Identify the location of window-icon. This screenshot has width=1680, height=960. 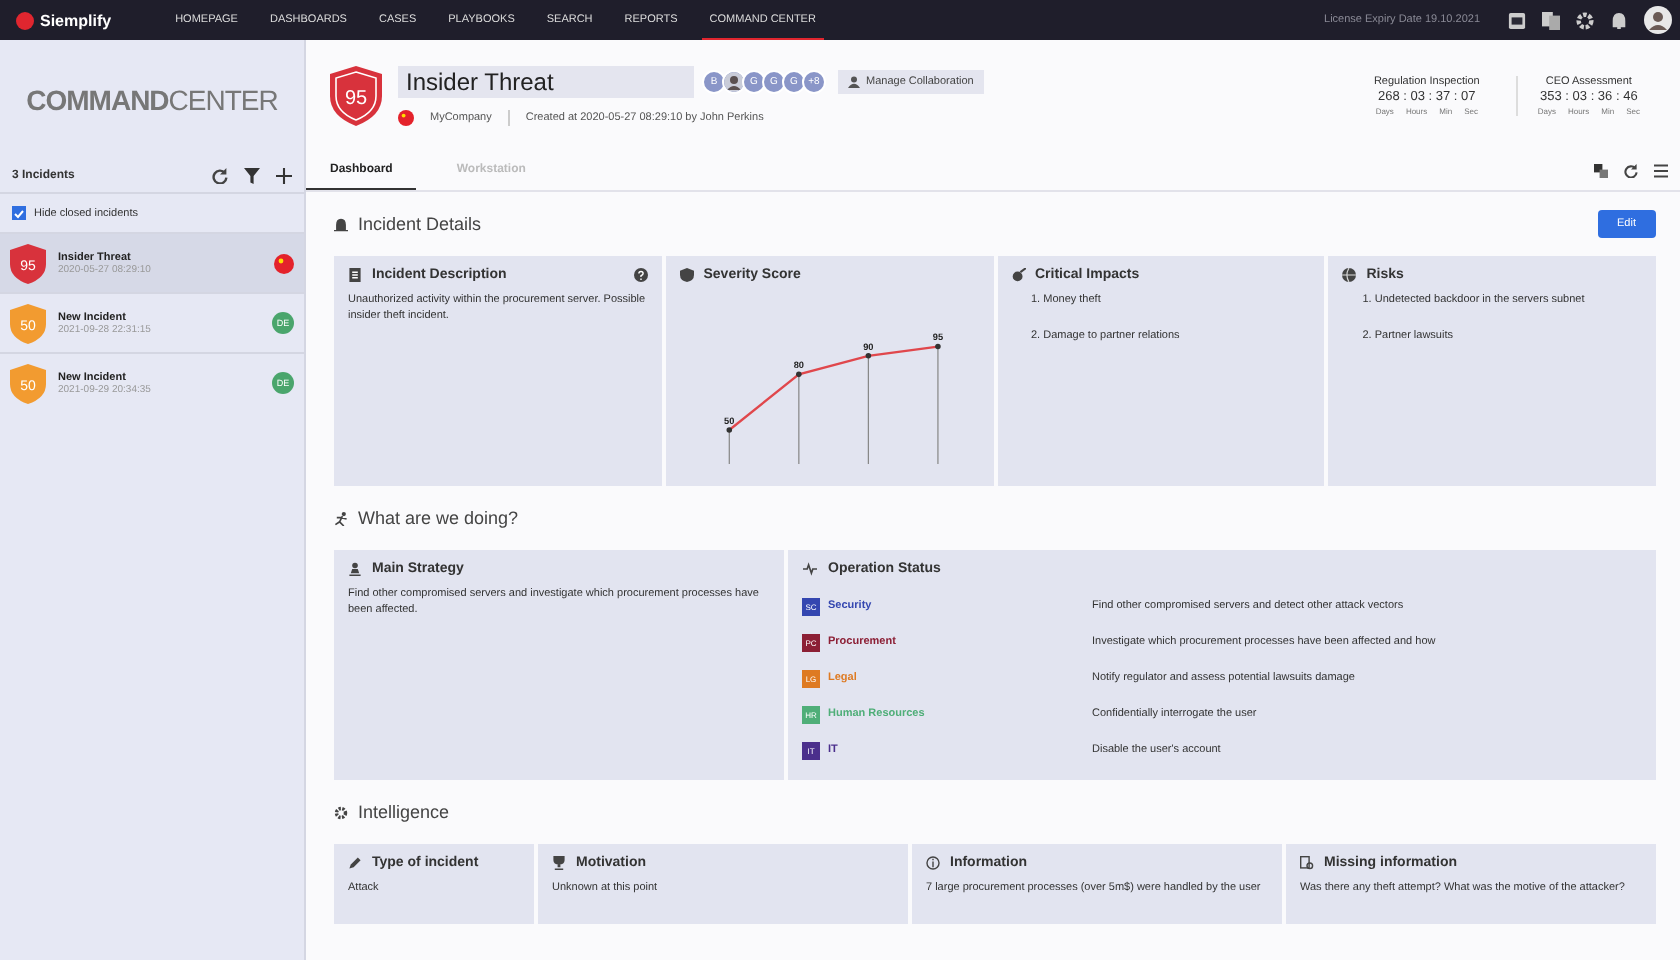
(1517, 20).